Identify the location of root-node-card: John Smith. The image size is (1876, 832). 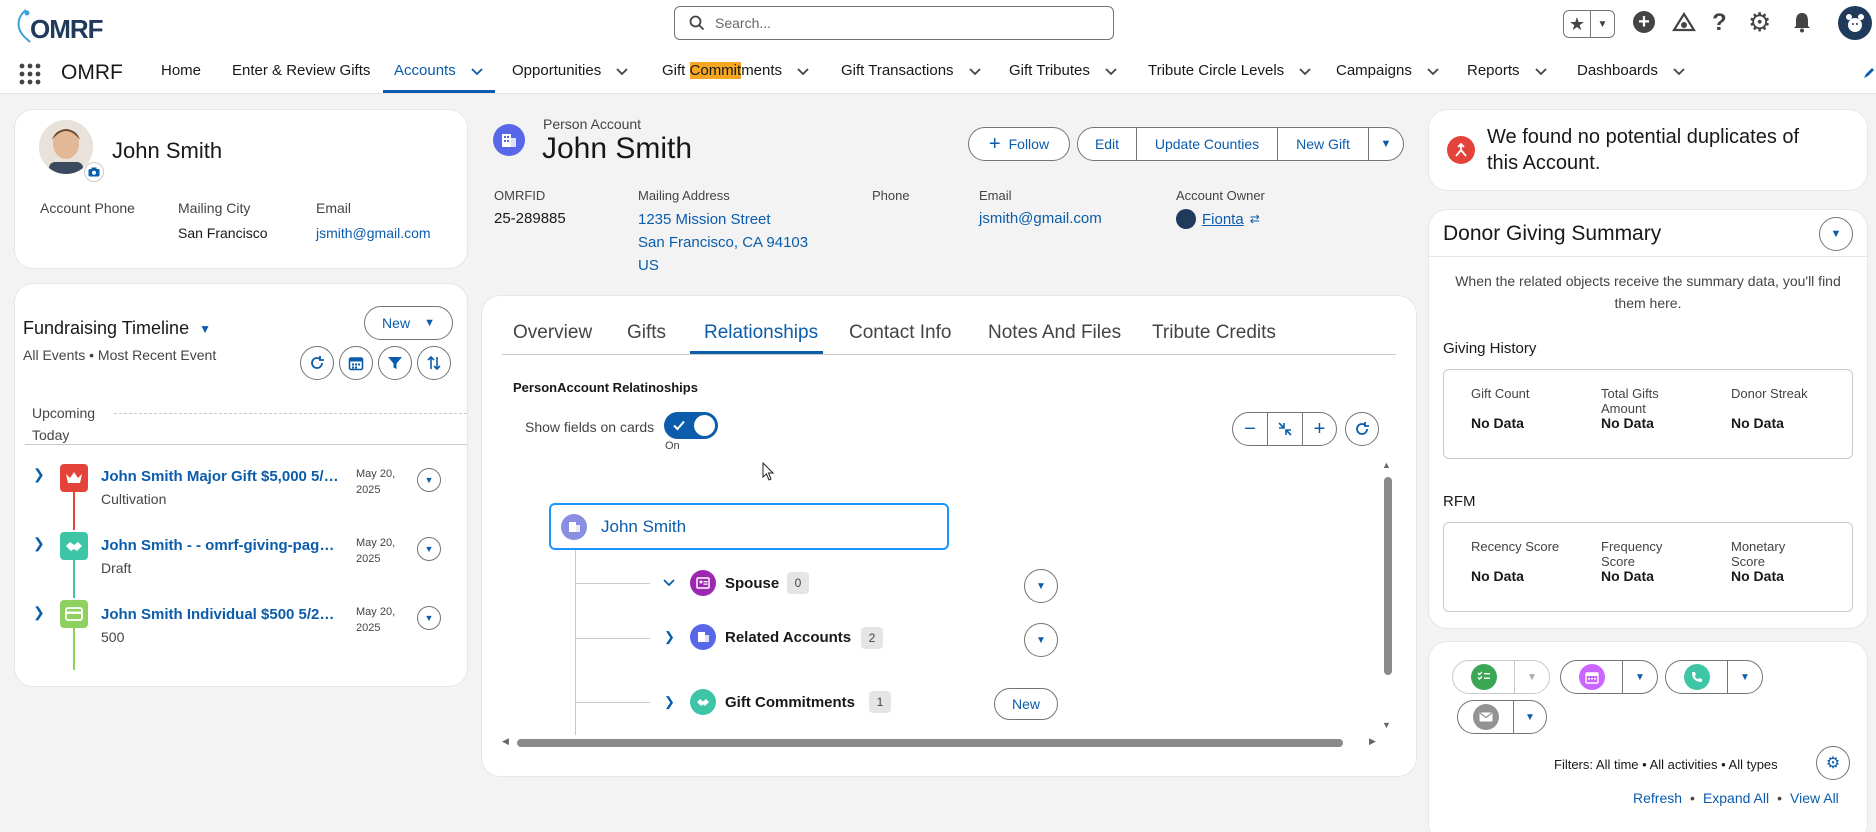
(749, 526).